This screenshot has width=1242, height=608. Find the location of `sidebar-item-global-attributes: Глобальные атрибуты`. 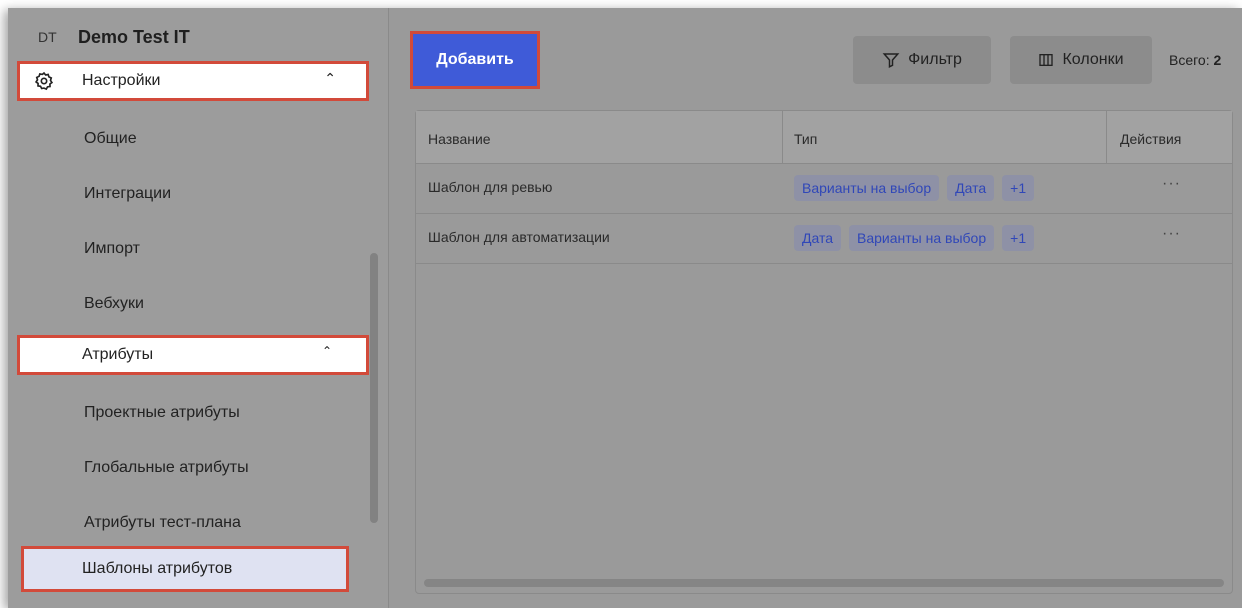

sidebar-item-global-attributes: Глобальные атрибуты is located at coordinates (188, 468).